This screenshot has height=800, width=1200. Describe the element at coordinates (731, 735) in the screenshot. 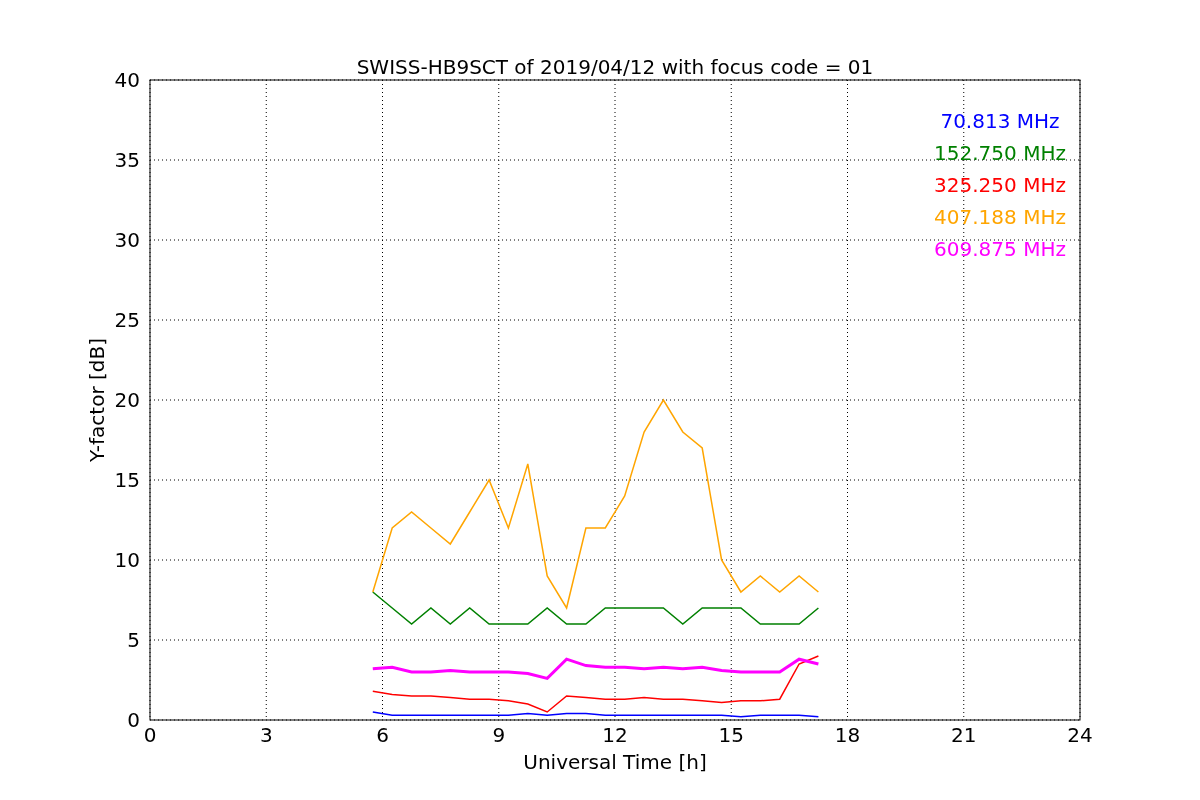

I see `x-tick-label: 15` at that location.